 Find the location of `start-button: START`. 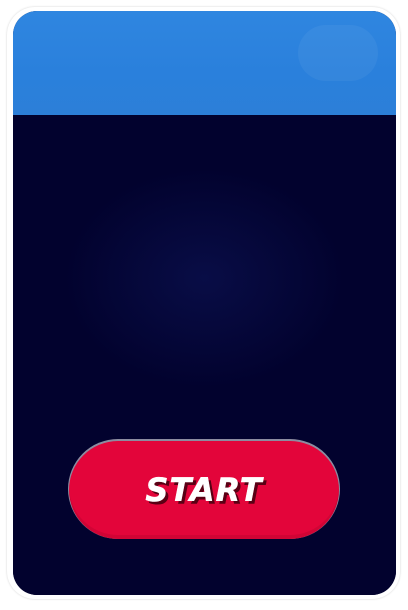

start-button: START is located at coordinates (204, 490).